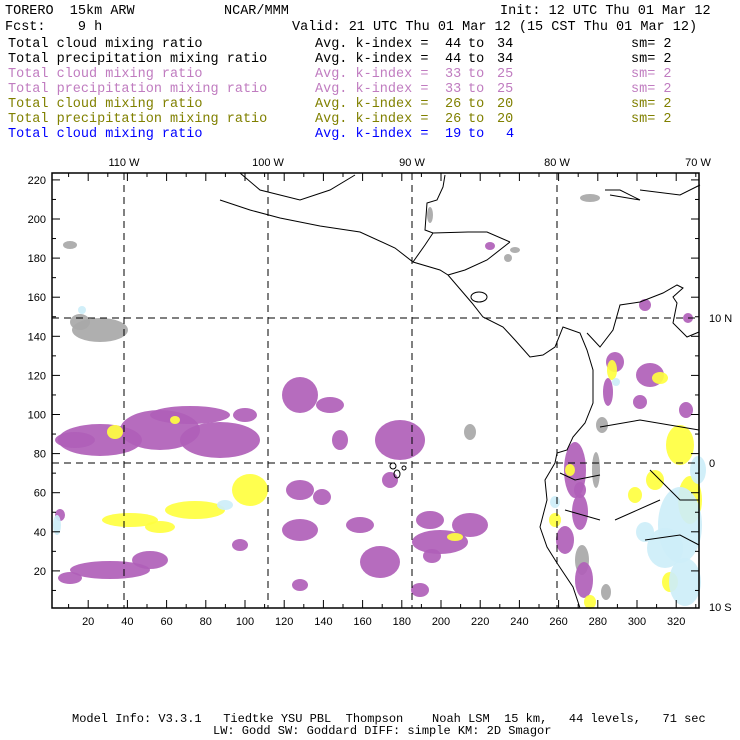 The width and height of the screenshot is (740, 740). What do you see at coordinates (245, 622) in the screenshot?
I see `x-tick-label: 100` at bounding box center [245, 622].